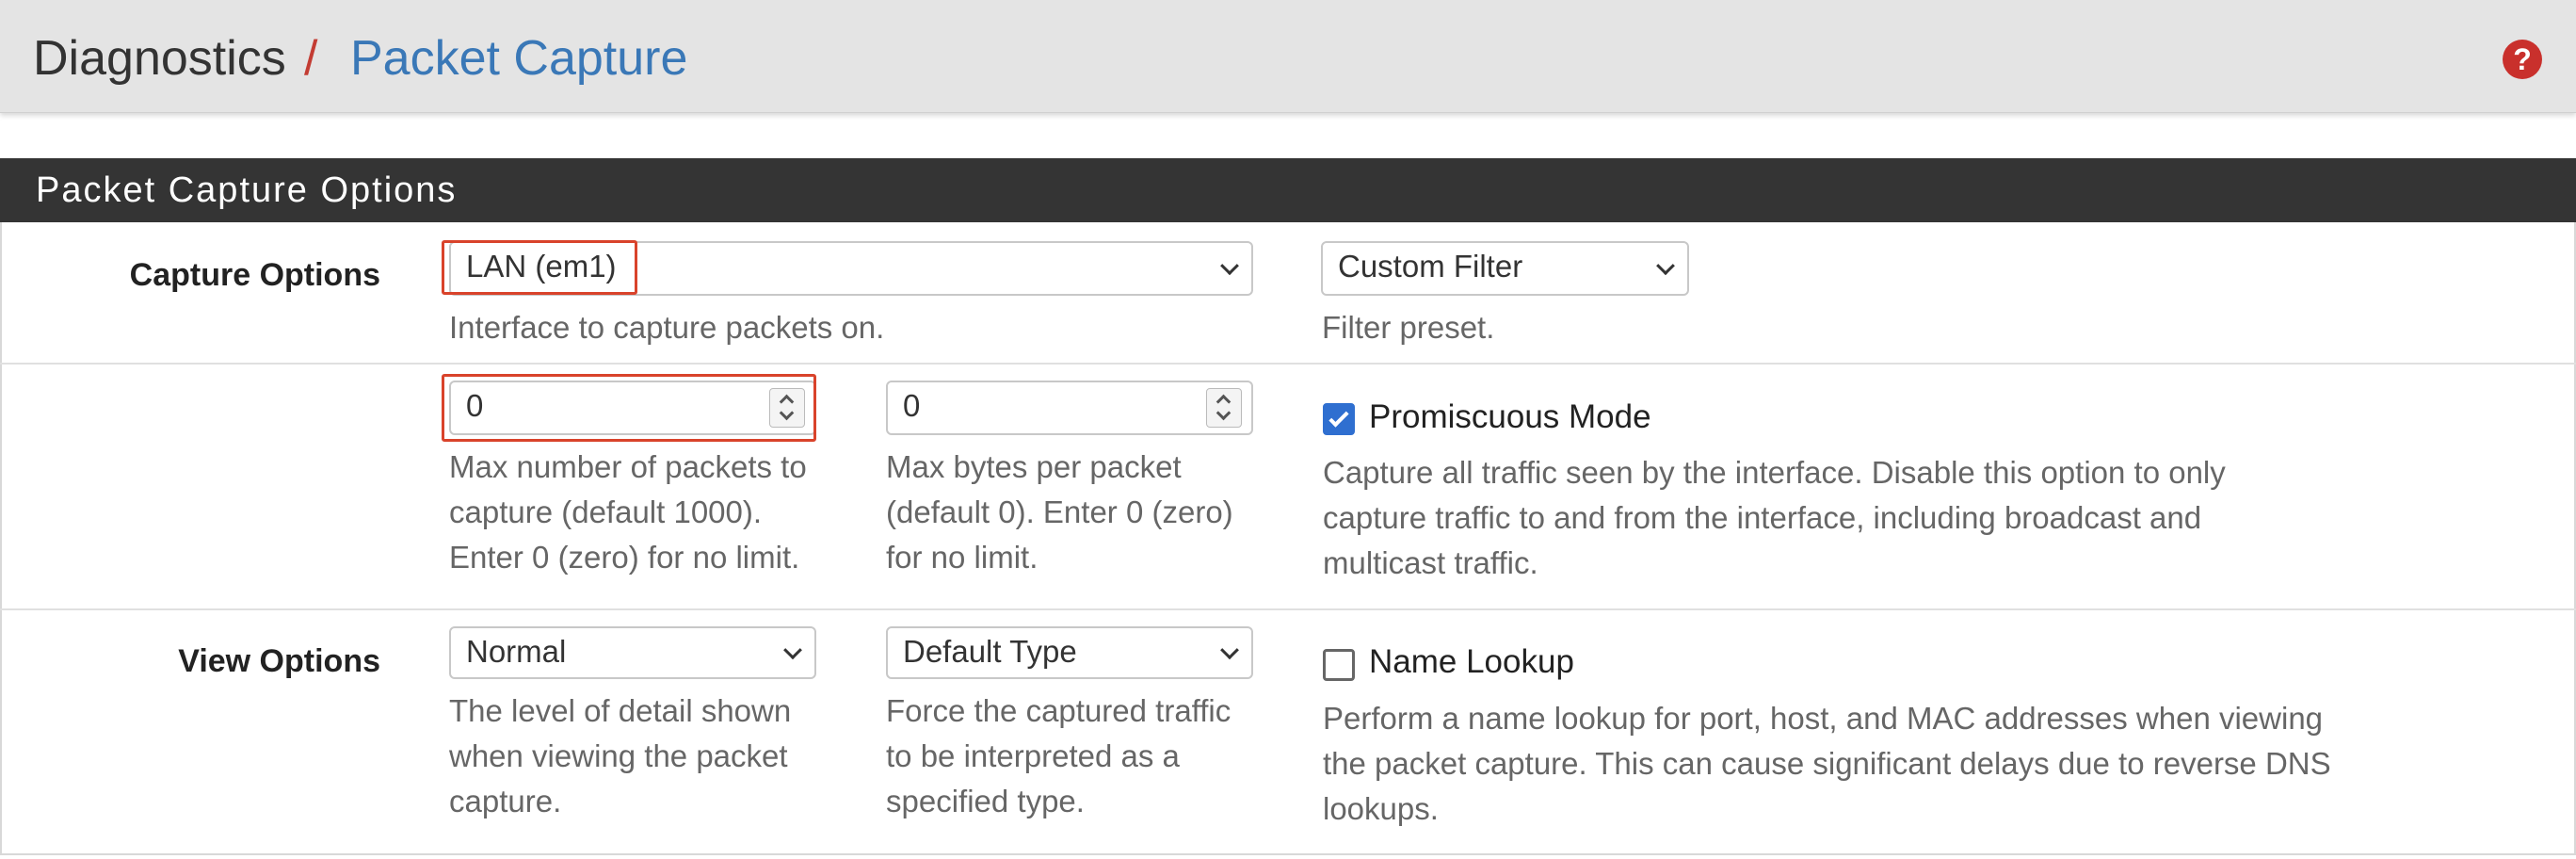 The width and height of the screenshot is (2576, 859). I want to click on max-bytes-input: 0, so click(1069, 408).